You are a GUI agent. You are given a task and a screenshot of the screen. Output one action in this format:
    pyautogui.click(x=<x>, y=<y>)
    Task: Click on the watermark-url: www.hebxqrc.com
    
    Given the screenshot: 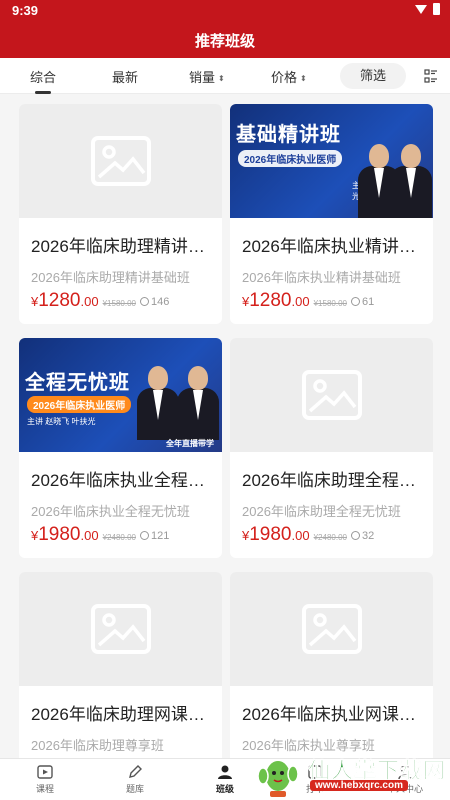 What is the action you would take?
    pyautogui.click(x=359, y=785)
    